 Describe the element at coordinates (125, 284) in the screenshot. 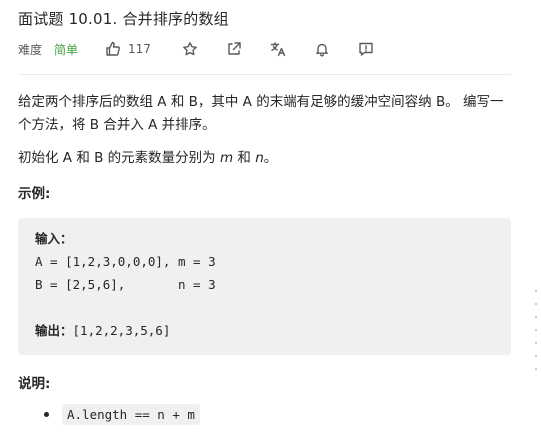

I see `example-line-b: B = [2,5,6], n = 3` at that location.